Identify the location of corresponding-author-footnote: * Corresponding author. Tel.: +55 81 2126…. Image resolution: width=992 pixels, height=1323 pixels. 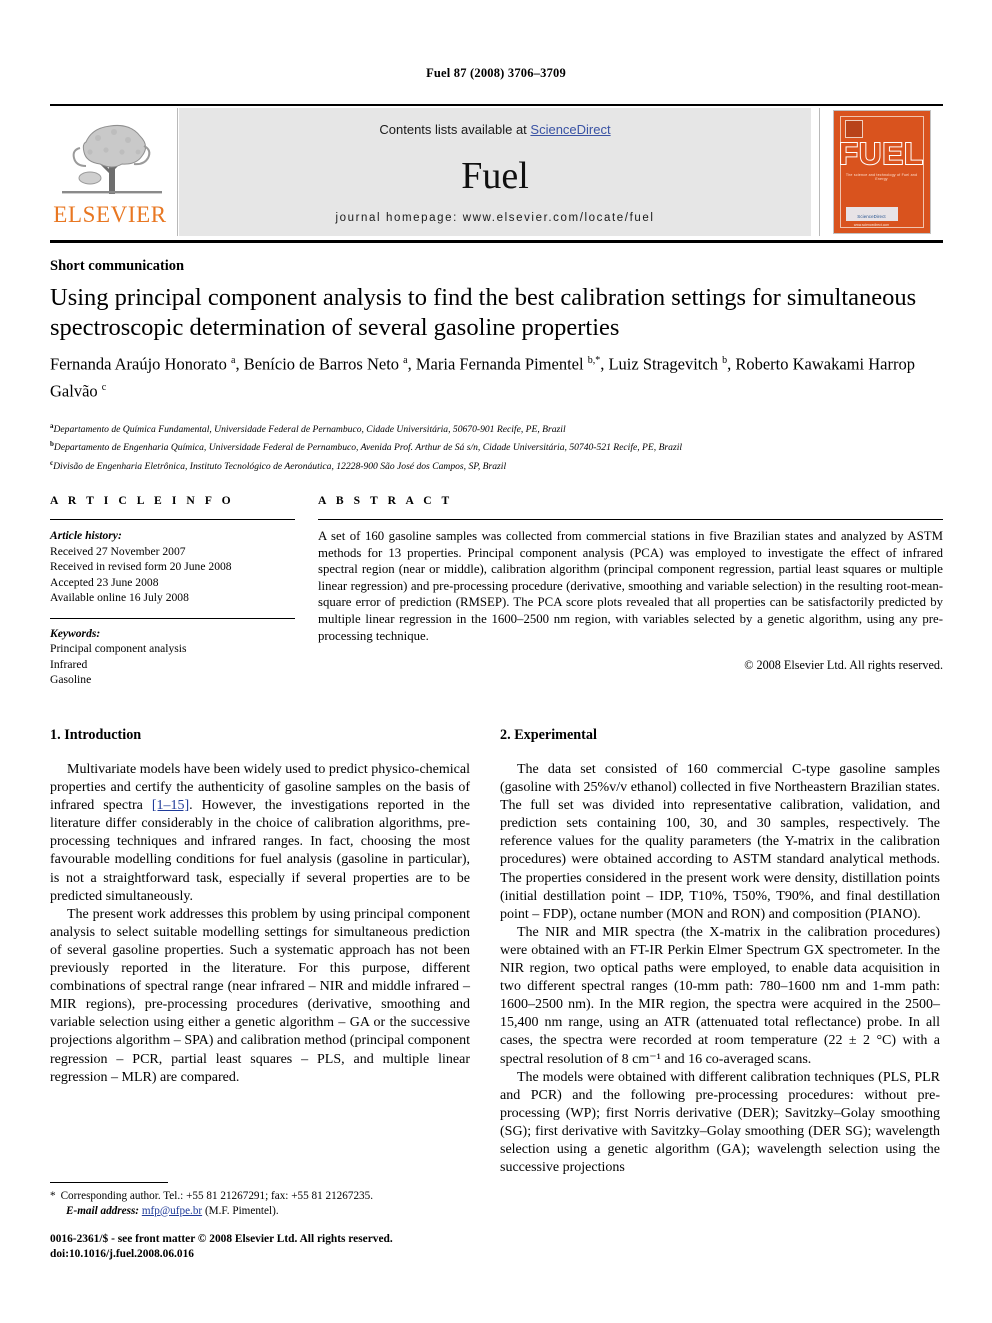
(260, 1203).